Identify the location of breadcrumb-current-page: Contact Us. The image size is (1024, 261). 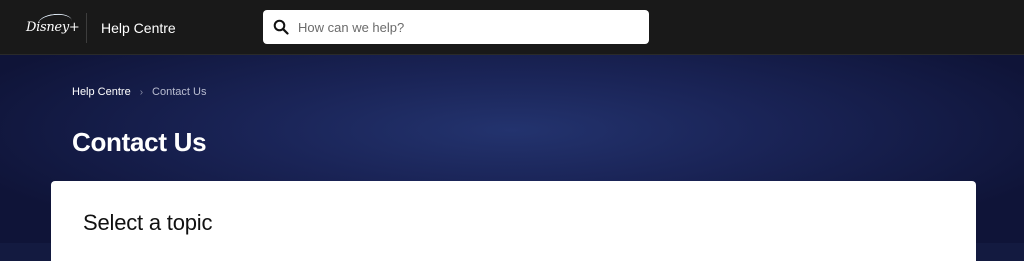
(179, 92).